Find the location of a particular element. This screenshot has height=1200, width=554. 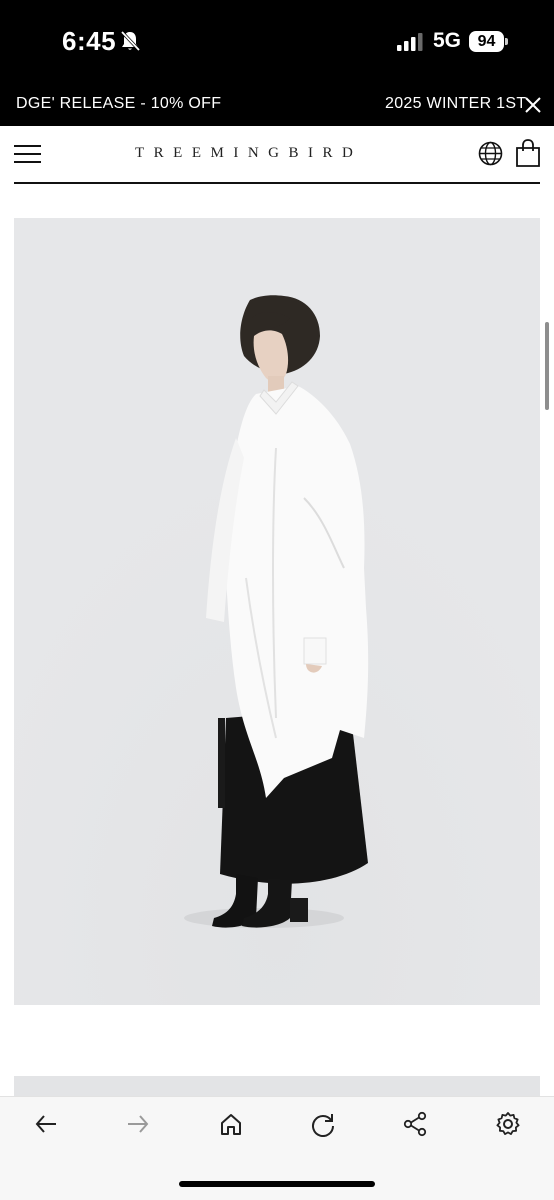

close-icon is located at coordinates (533, 105).